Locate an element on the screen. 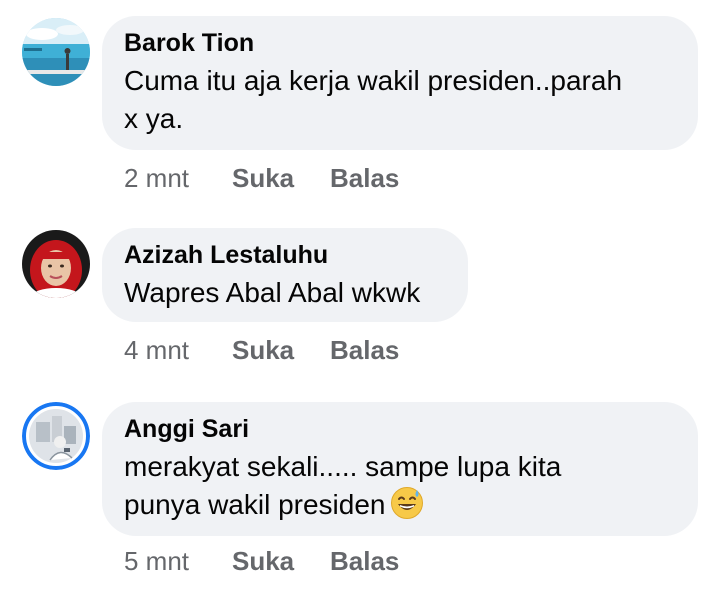 The height and width of the screenshot is (598, 720). comment-bubble: Azizah Lestaluhu Wapres Abal Abal wkwk is located at coordinates (285, 275).